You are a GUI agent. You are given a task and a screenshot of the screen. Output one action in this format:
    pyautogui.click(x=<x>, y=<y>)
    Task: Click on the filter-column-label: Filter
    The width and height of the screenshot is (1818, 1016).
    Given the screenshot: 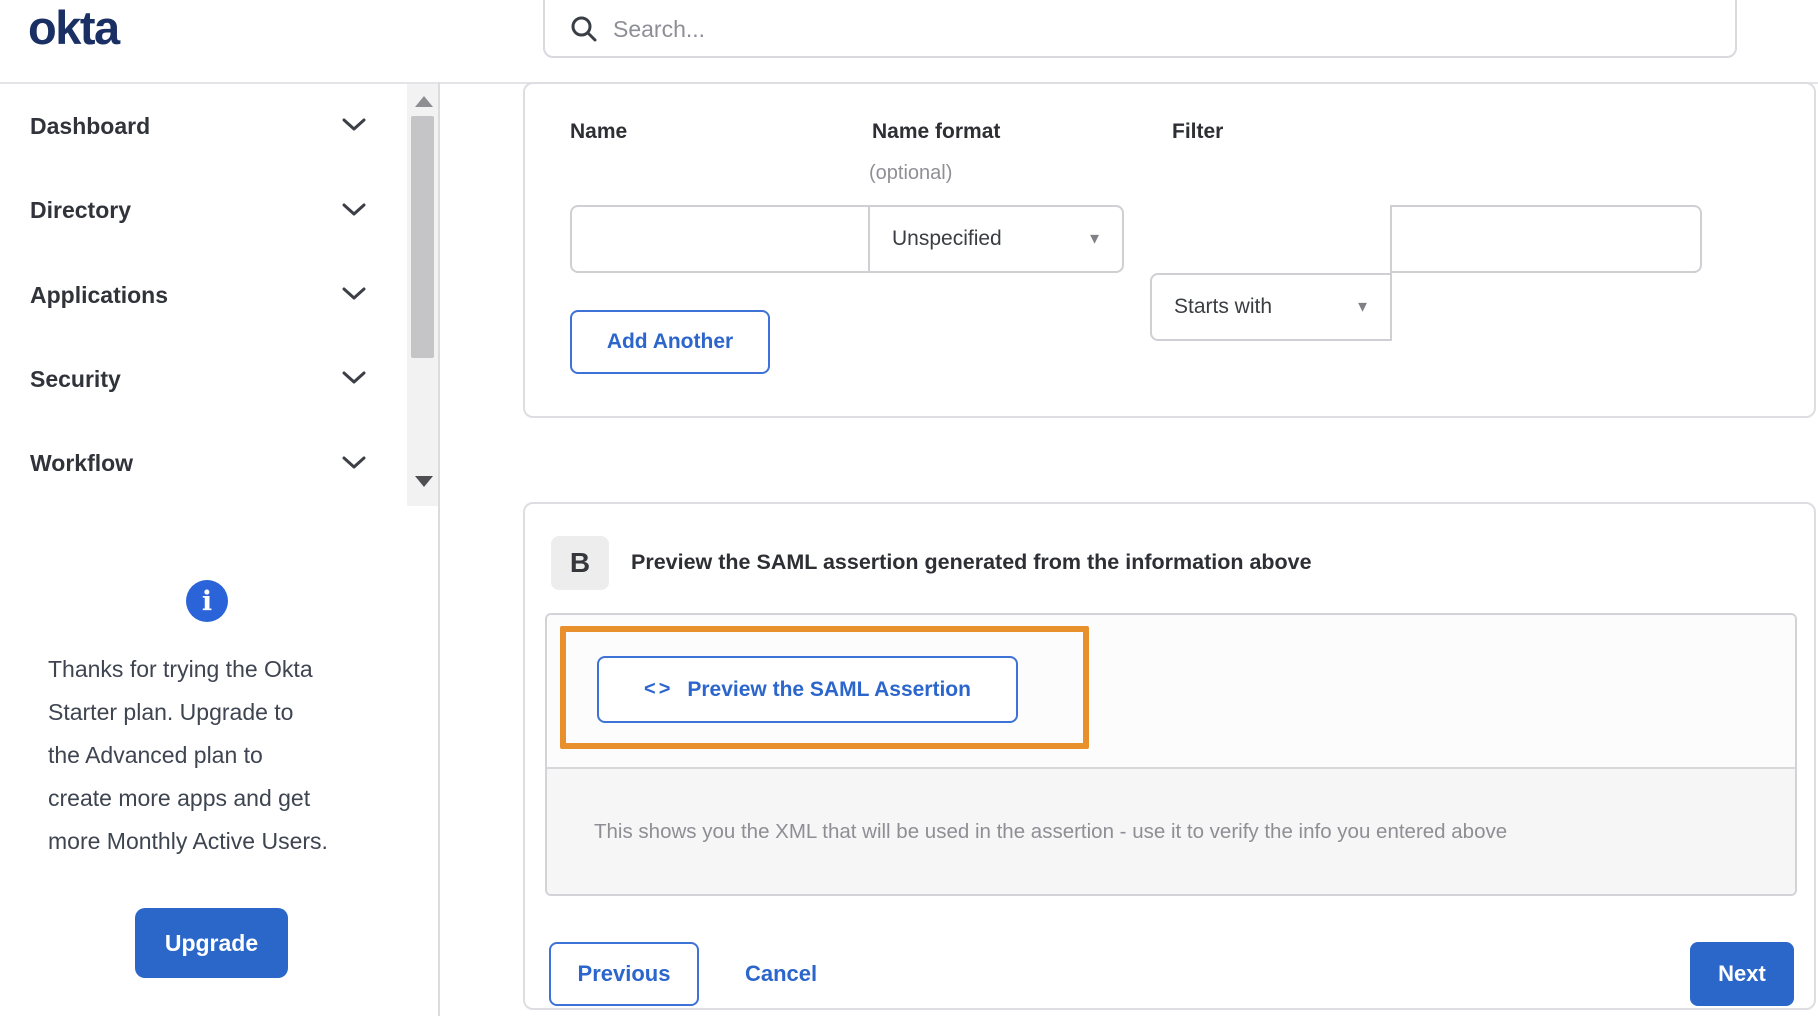 What is the action you would take?
    pyautogui.click(x=1198, y=131)
    